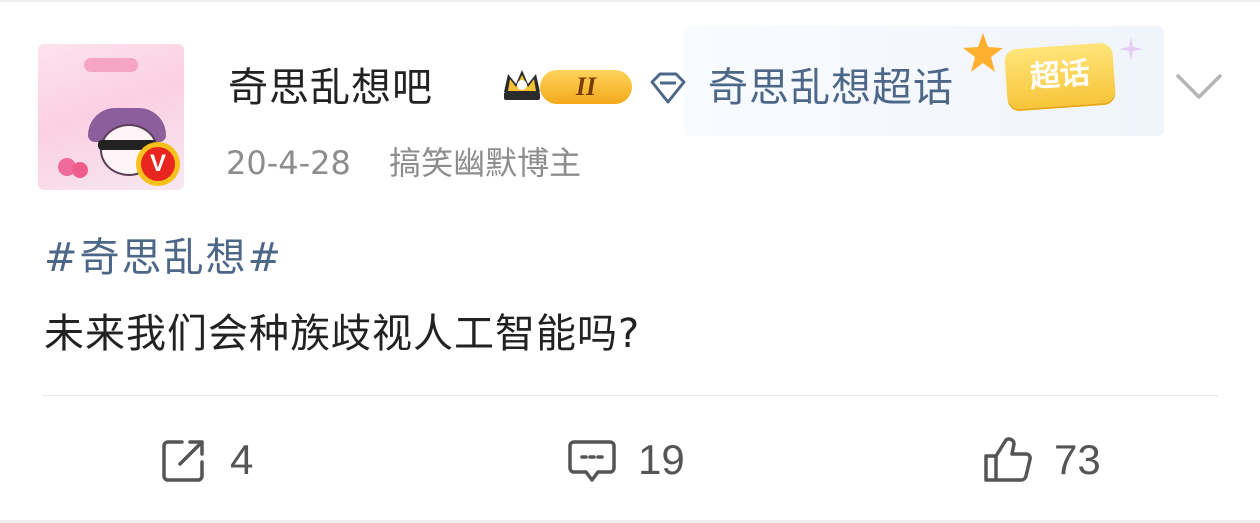 The image size is (1260, 523). What do you see at coordinates (205, 460) in the screenshot?
I see `repost-button: 4` at bounding box center [205, 460].